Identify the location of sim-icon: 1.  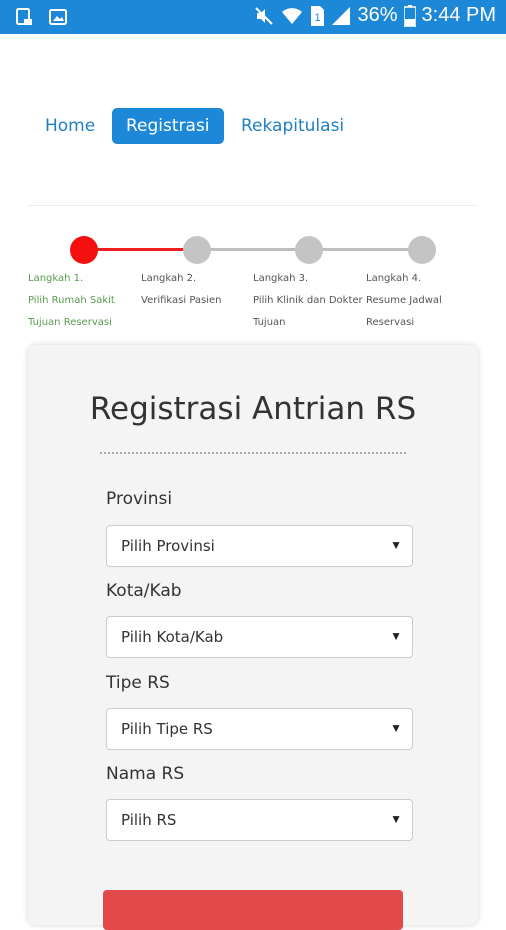
(318, 15).